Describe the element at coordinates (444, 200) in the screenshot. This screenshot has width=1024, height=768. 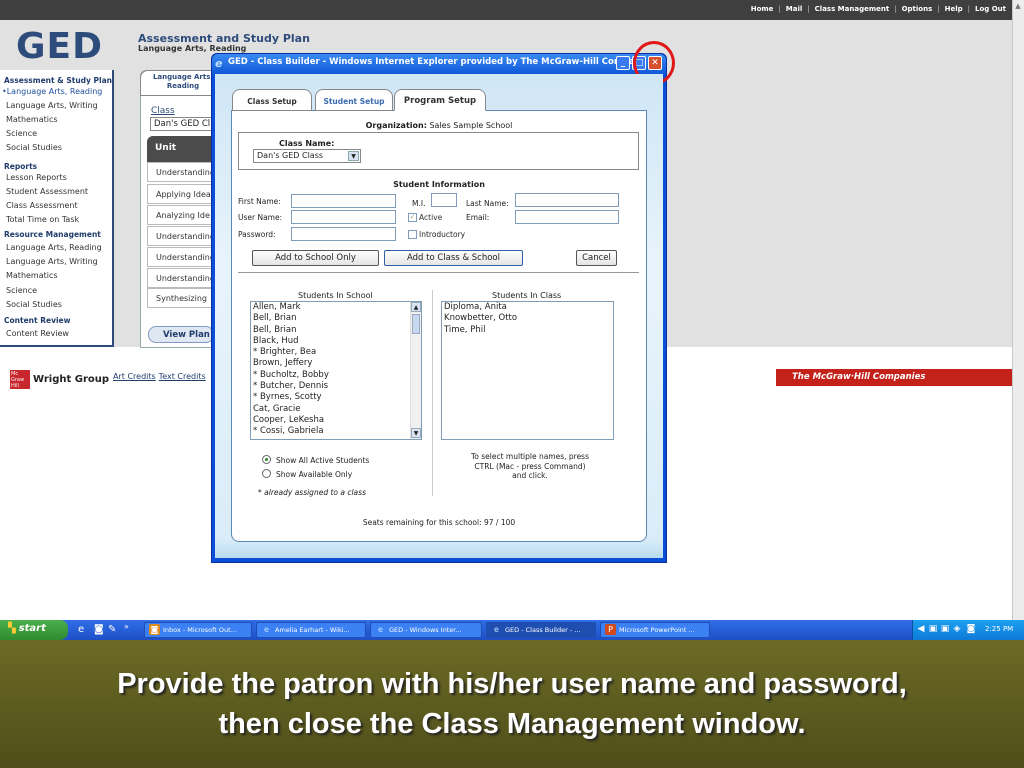
I see `mi-field` at that location.